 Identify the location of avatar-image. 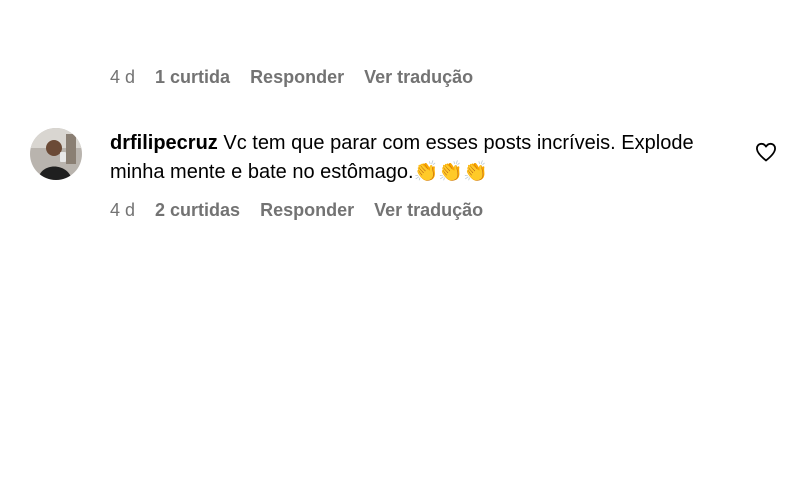
(56, 154).